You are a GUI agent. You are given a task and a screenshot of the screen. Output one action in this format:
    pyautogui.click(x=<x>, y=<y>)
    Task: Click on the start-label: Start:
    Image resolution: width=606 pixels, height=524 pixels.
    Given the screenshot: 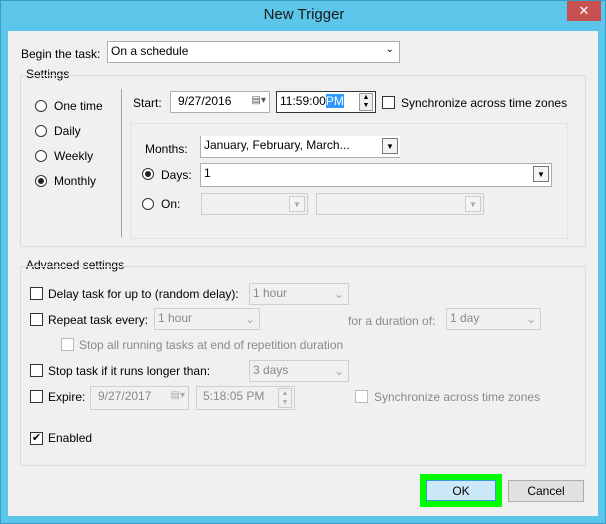 What is the action you would take?
    pyautogui.click(x=147, y=103)
    